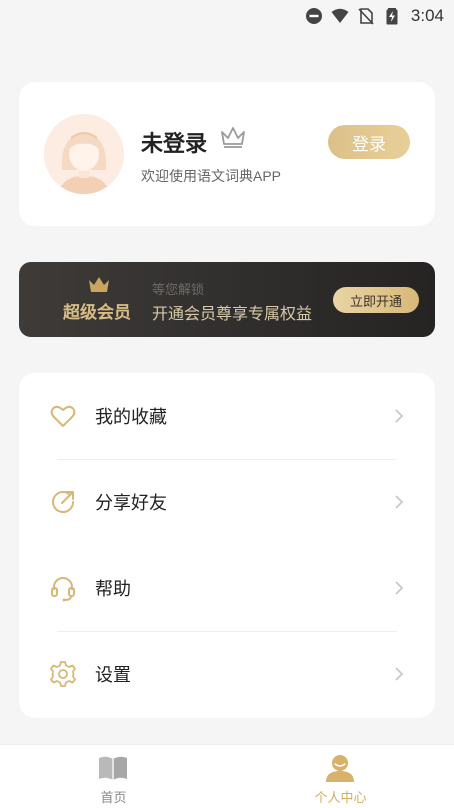 This screenshot has width=454, height=808. I want to click on nav-item-home: 首页, so click(113, 776).